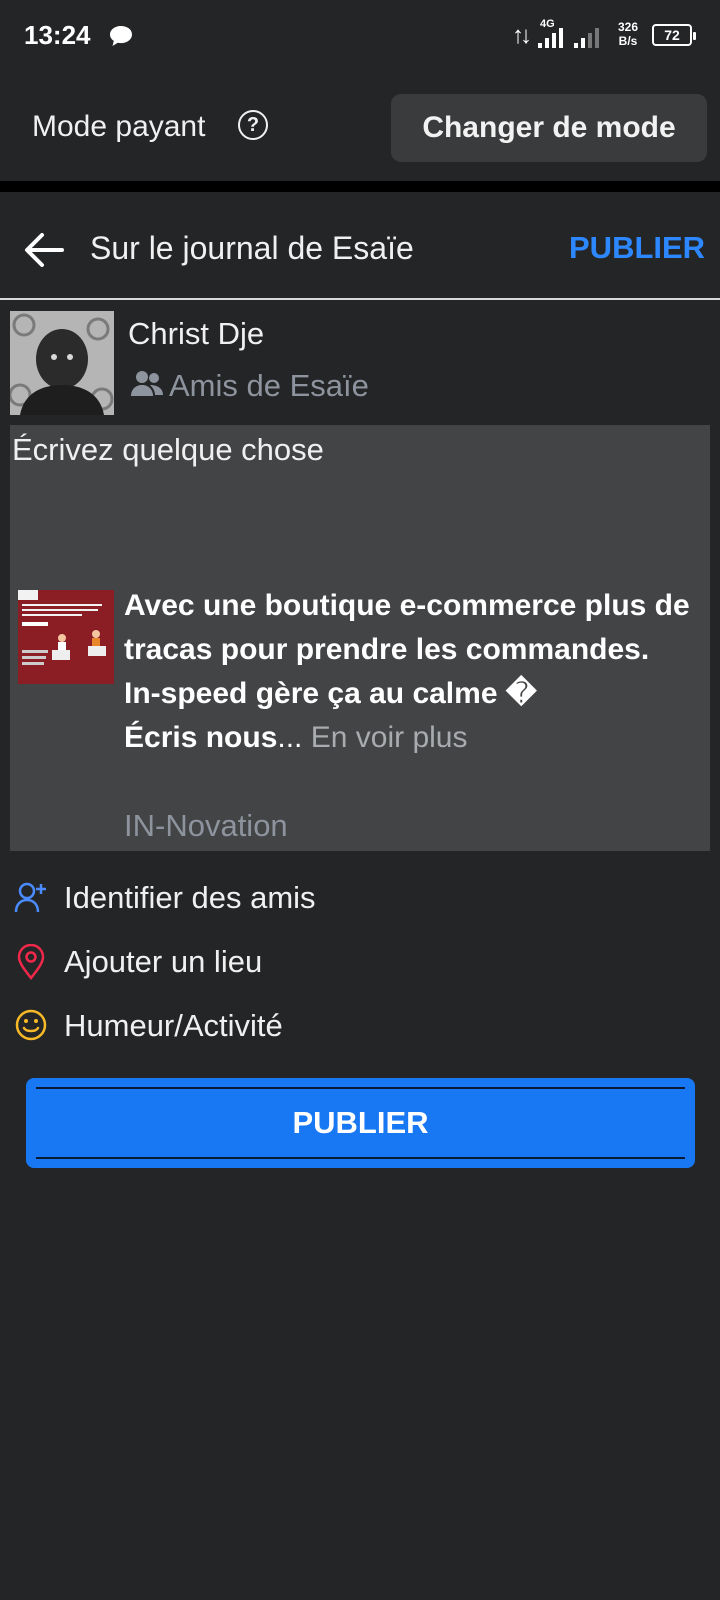  What do you see at coordinates (201, 737) in the screenshot?
I see `shared-post-line-3: Écris nous` at bounding box center [201, 737].